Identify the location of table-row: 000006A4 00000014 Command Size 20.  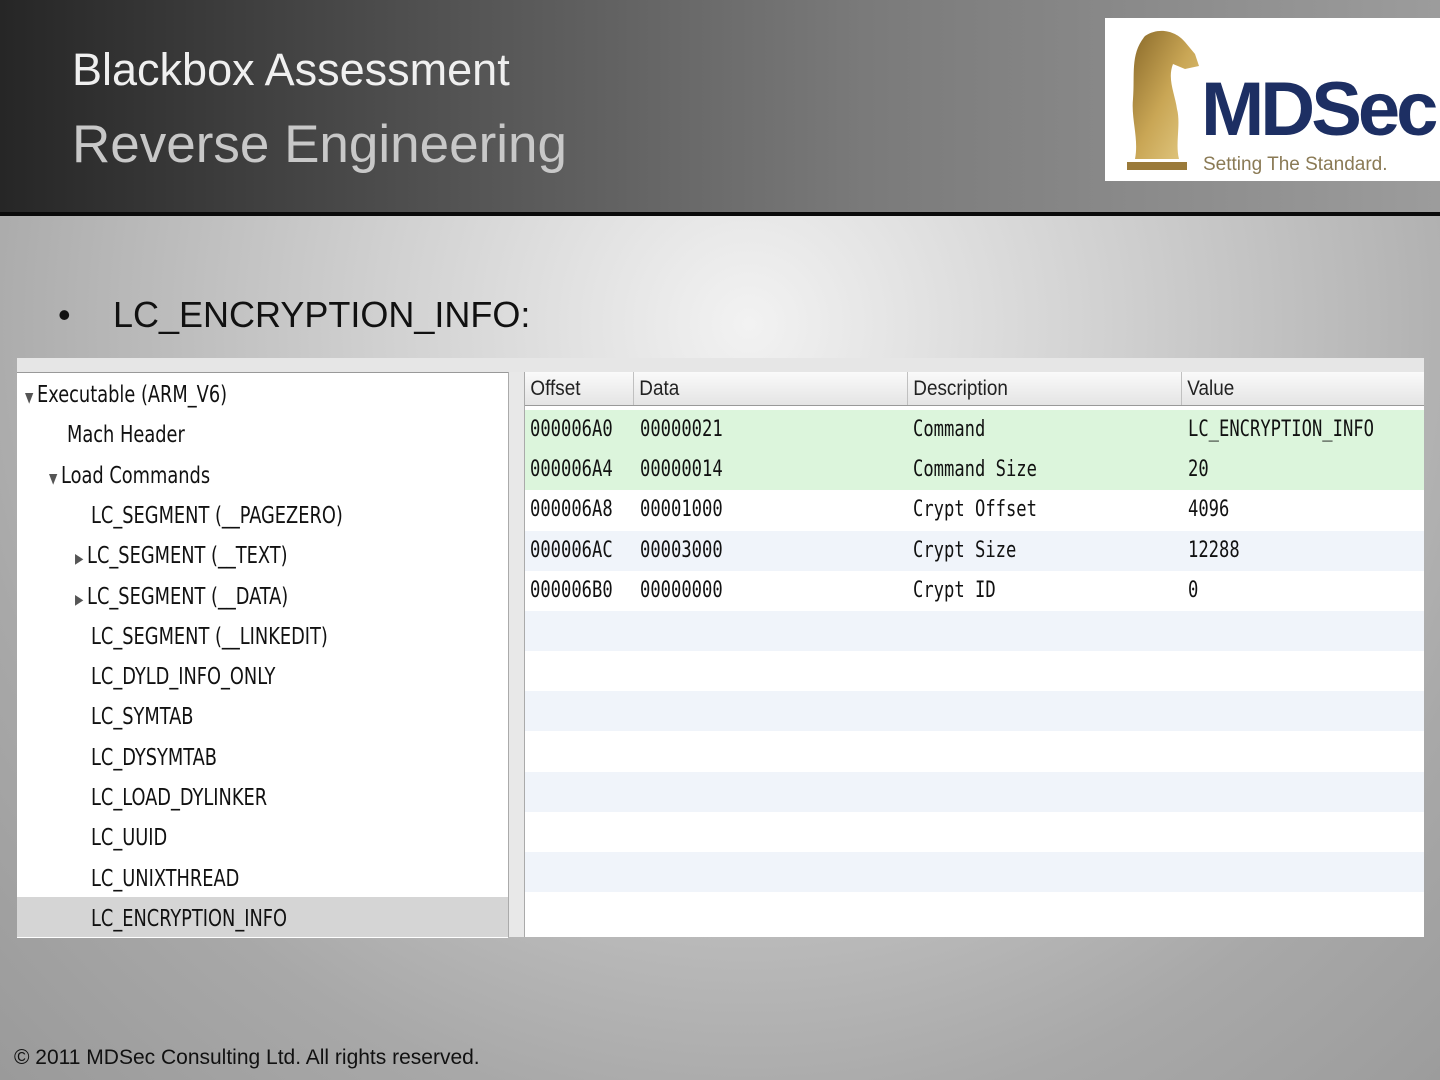
(974, 471).